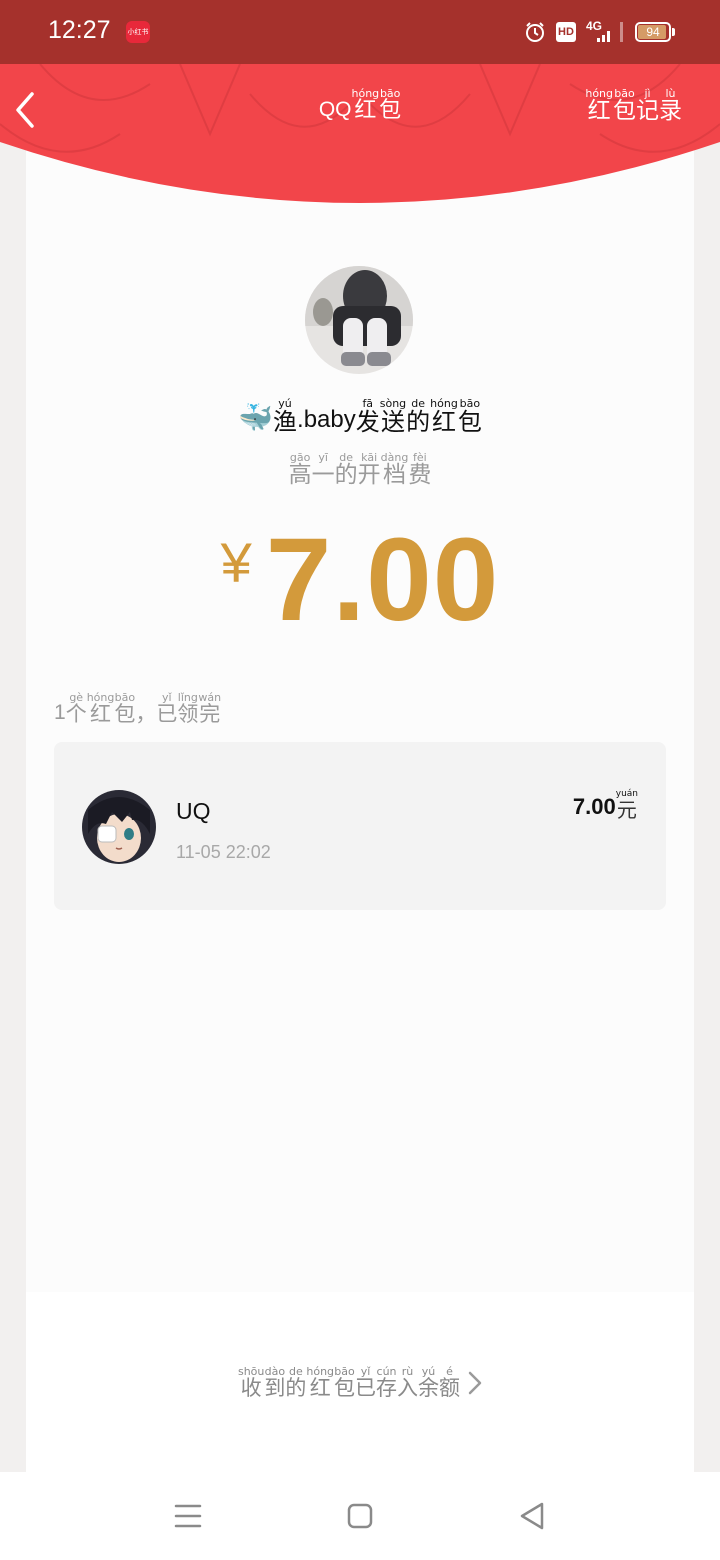 The height and width of the screenshot is (1560, 720). What do you see at coordinates (369, 475) in the screenshot?
I see `message-char-char: 开` at bounding box center [369, 475].